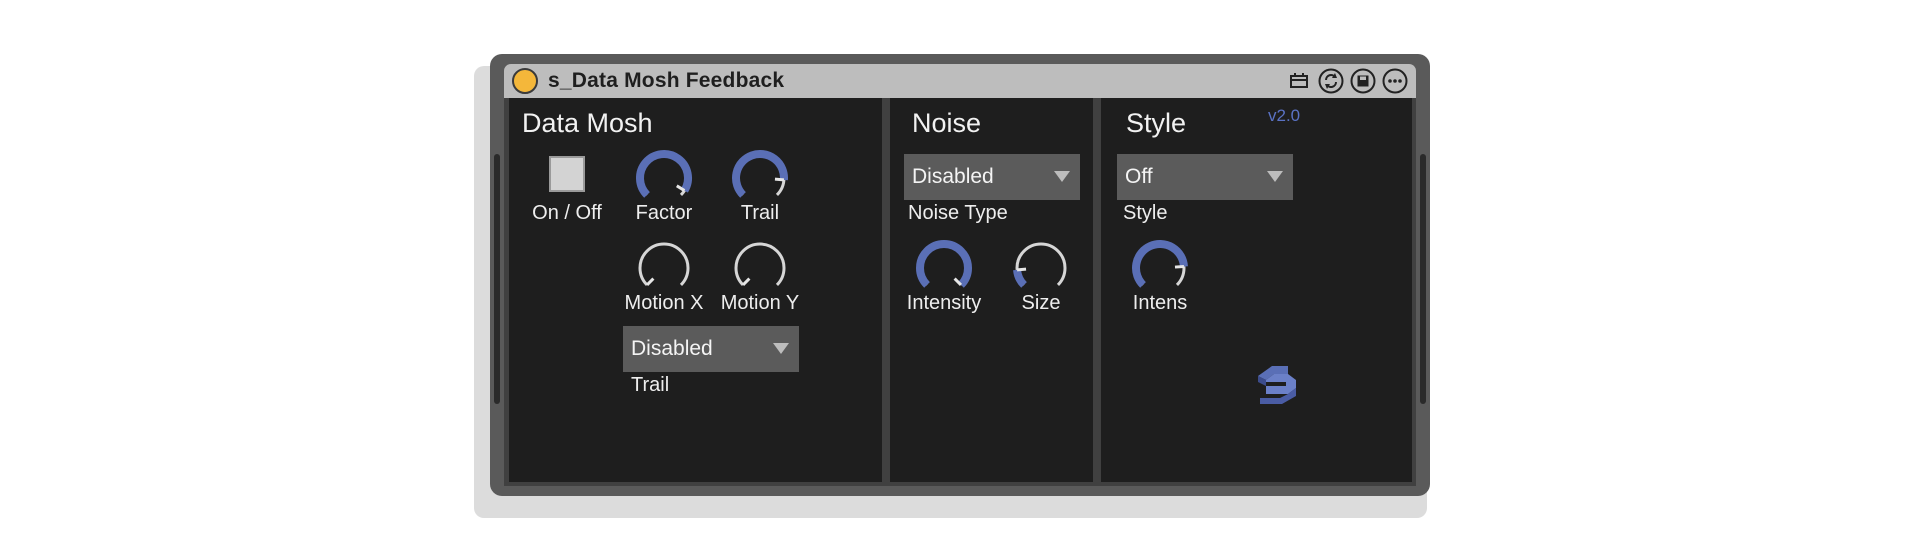 This screenshot has width=1920, height=551. Describe the element at coordinates (960, 81) in the screenshot. I see `device-titlebar: s_Data Mosh Feedback` at that location.